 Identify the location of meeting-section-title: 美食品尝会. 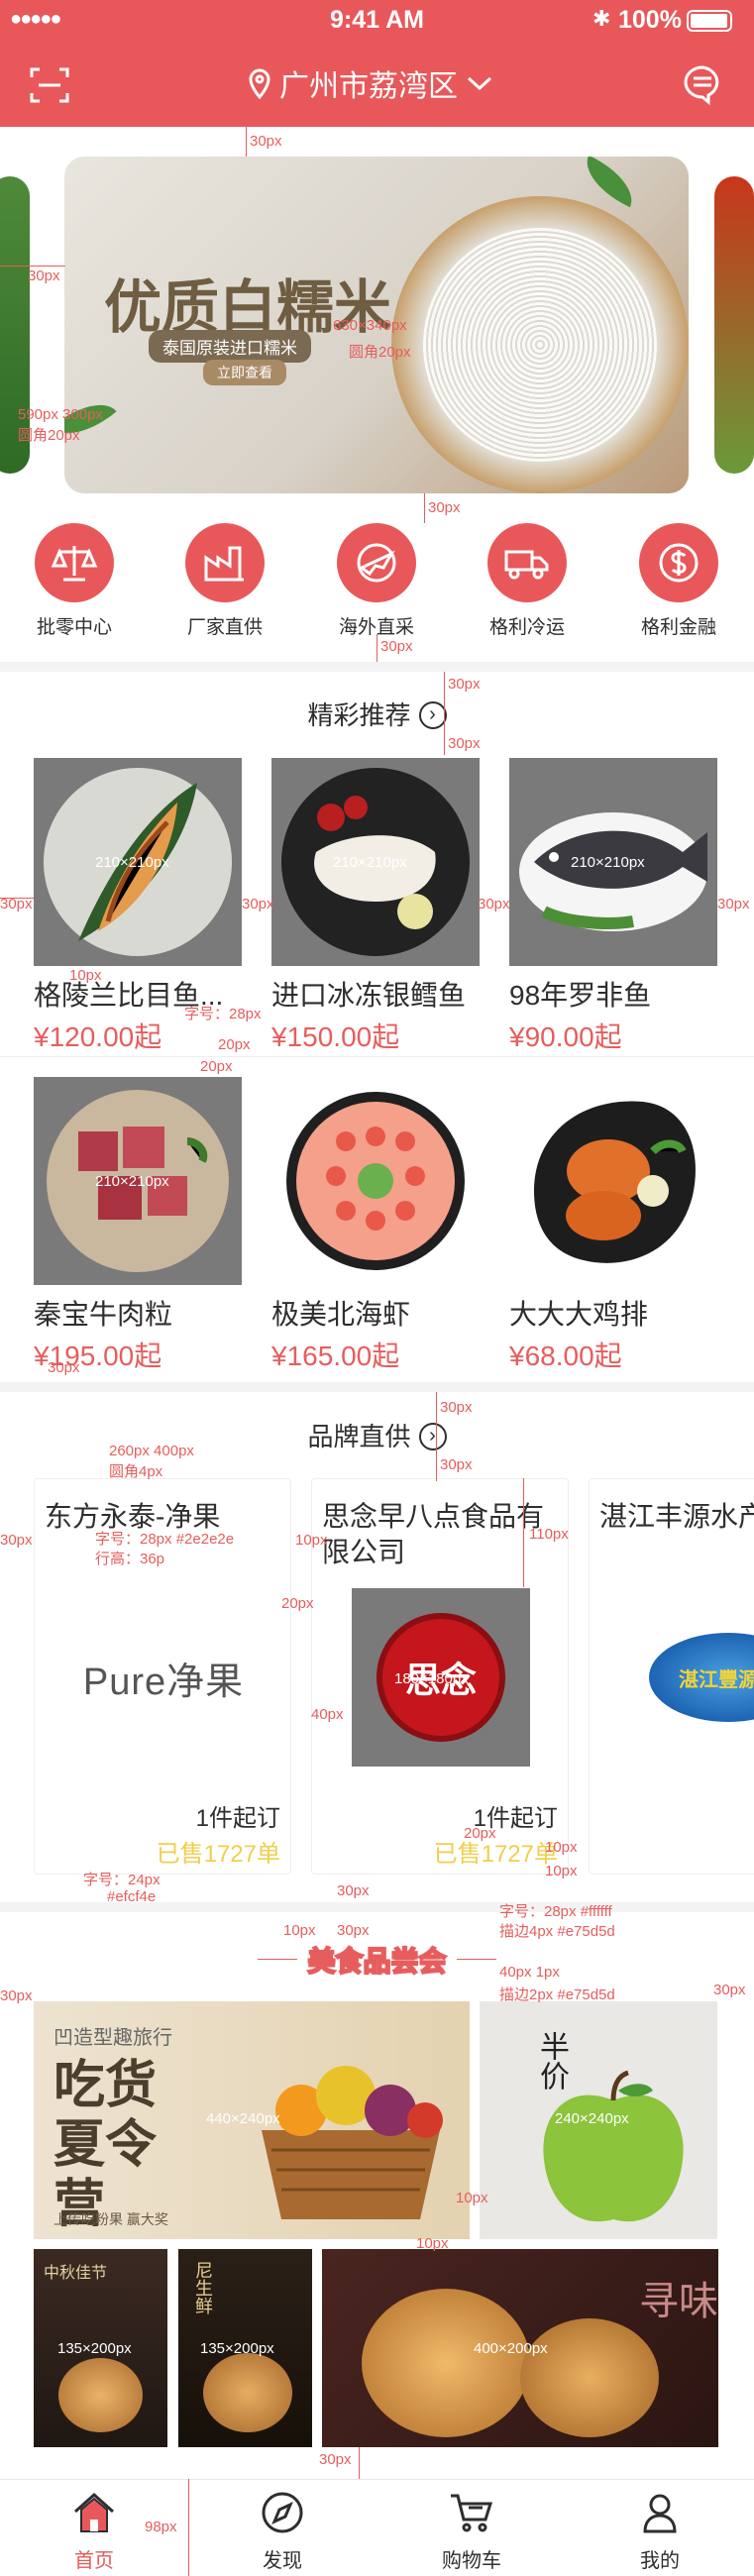
(377, 1960).